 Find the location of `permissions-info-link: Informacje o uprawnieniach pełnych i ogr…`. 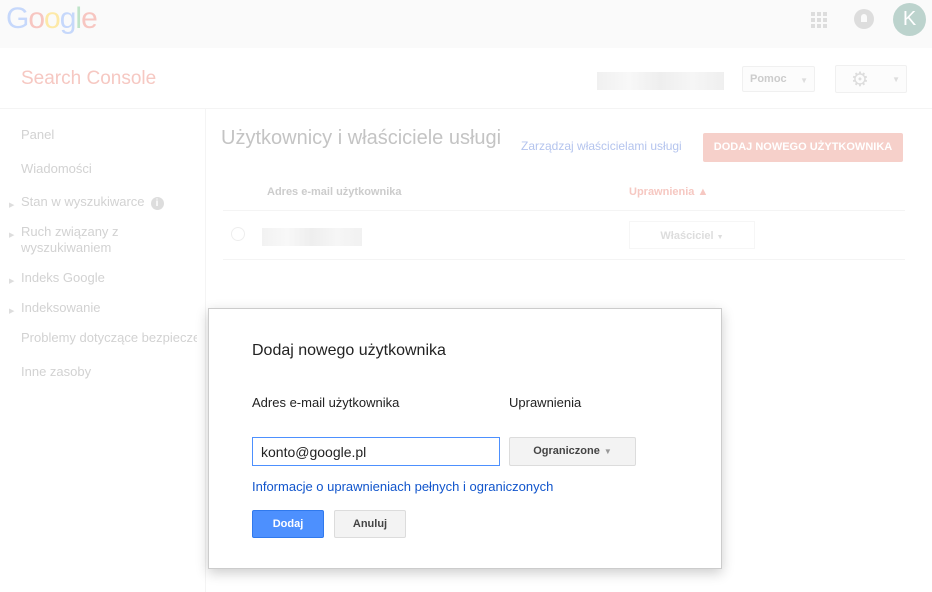

permissions-info-link: Informacje o uprawnieniach pełnych i ogr… is located at coordinates (402, 486).